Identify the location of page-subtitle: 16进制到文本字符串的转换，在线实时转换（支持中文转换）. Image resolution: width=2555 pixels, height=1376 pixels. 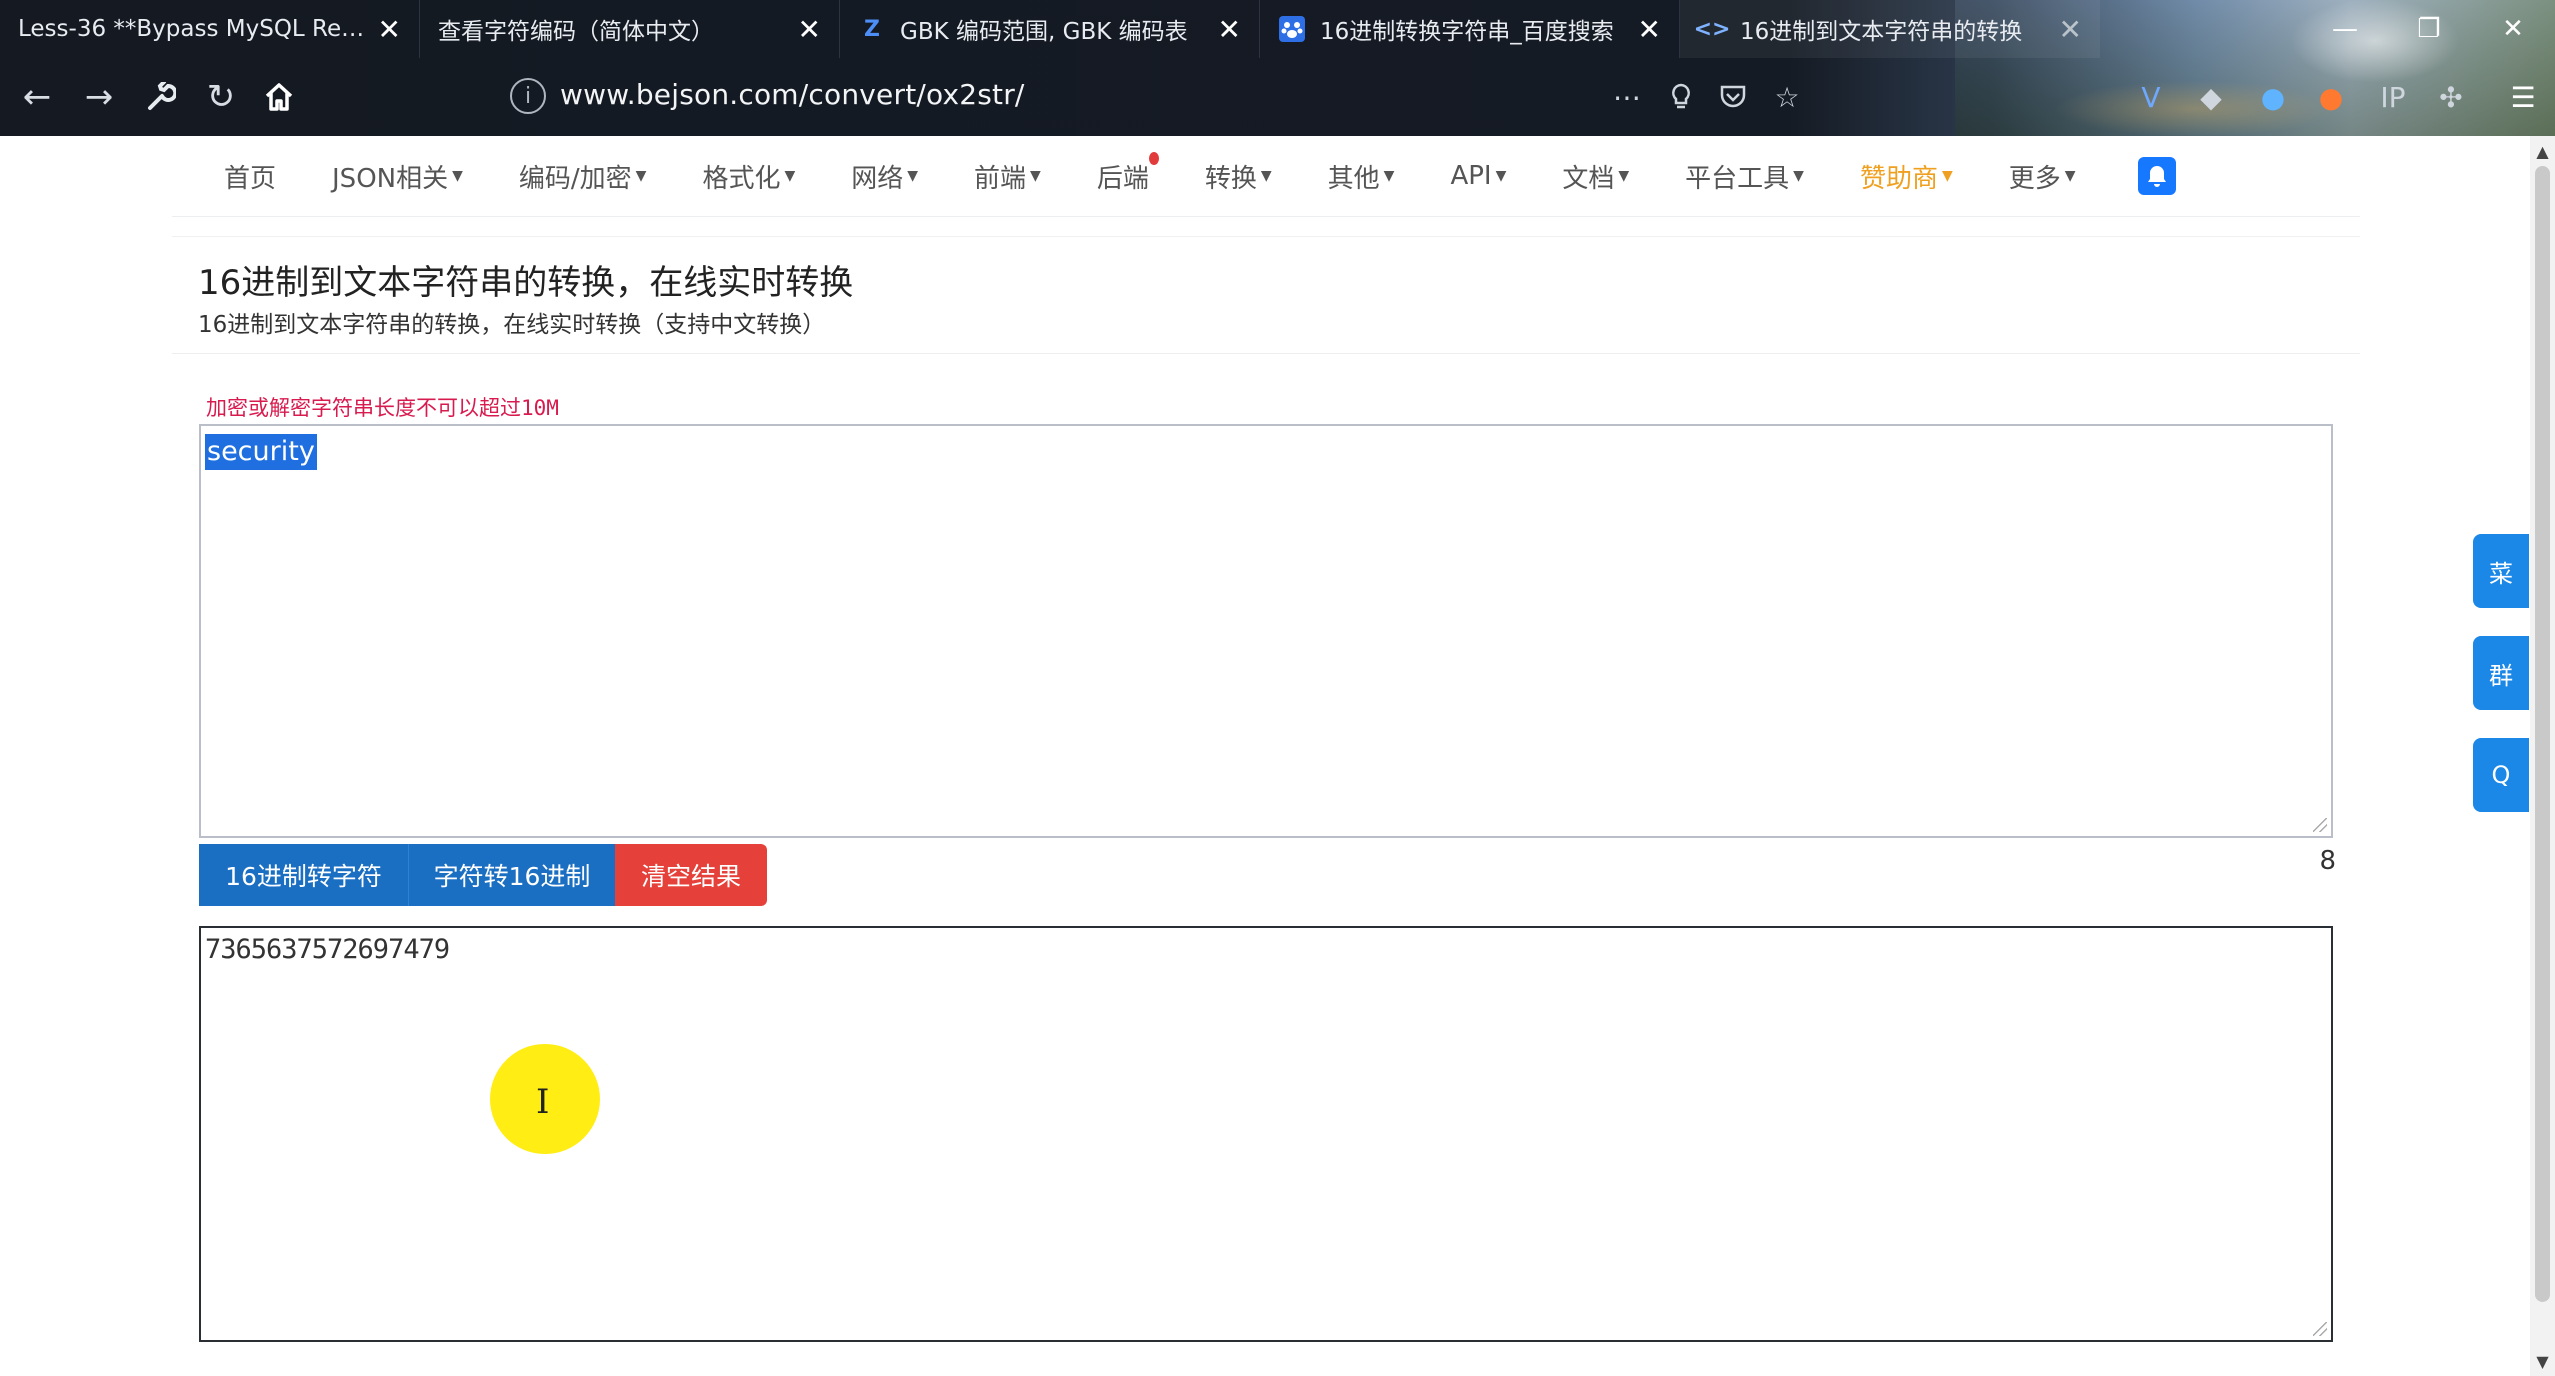
(512, 325).